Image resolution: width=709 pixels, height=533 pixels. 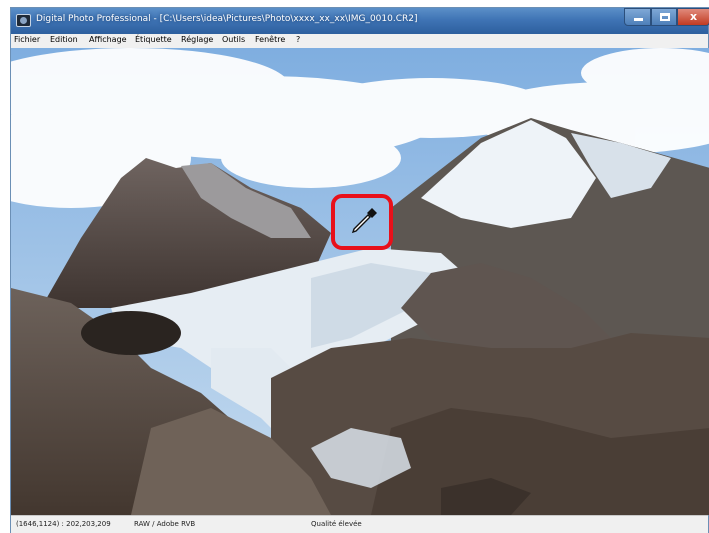 I want to click on menu-reglage: Réglage, so click(x=197, y=39).